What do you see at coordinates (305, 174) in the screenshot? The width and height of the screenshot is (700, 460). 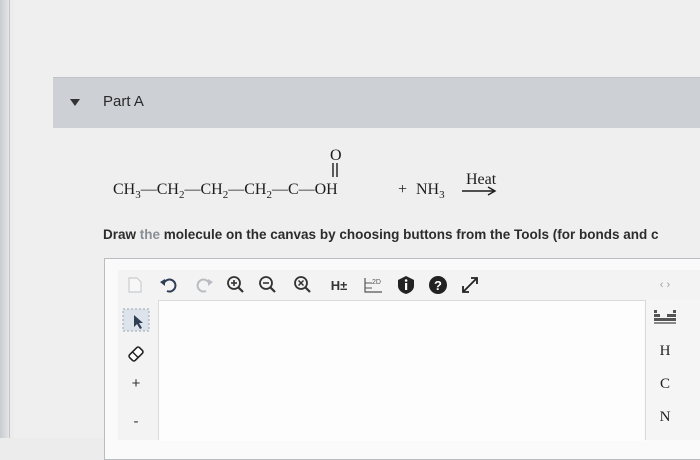 I see `reaction-equation: O CH3—CH2—CH2—CH2—C—OH + NH3 Heat` at bounding box center [305, 174].